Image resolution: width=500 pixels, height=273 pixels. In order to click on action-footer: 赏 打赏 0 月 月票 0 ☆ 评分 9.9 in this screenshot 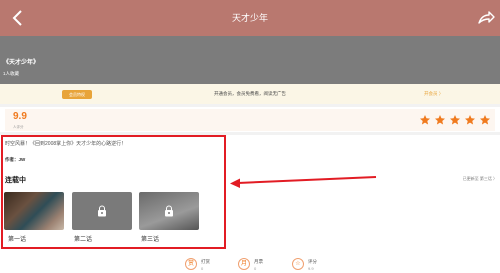, I will do `click(250, 264)`.